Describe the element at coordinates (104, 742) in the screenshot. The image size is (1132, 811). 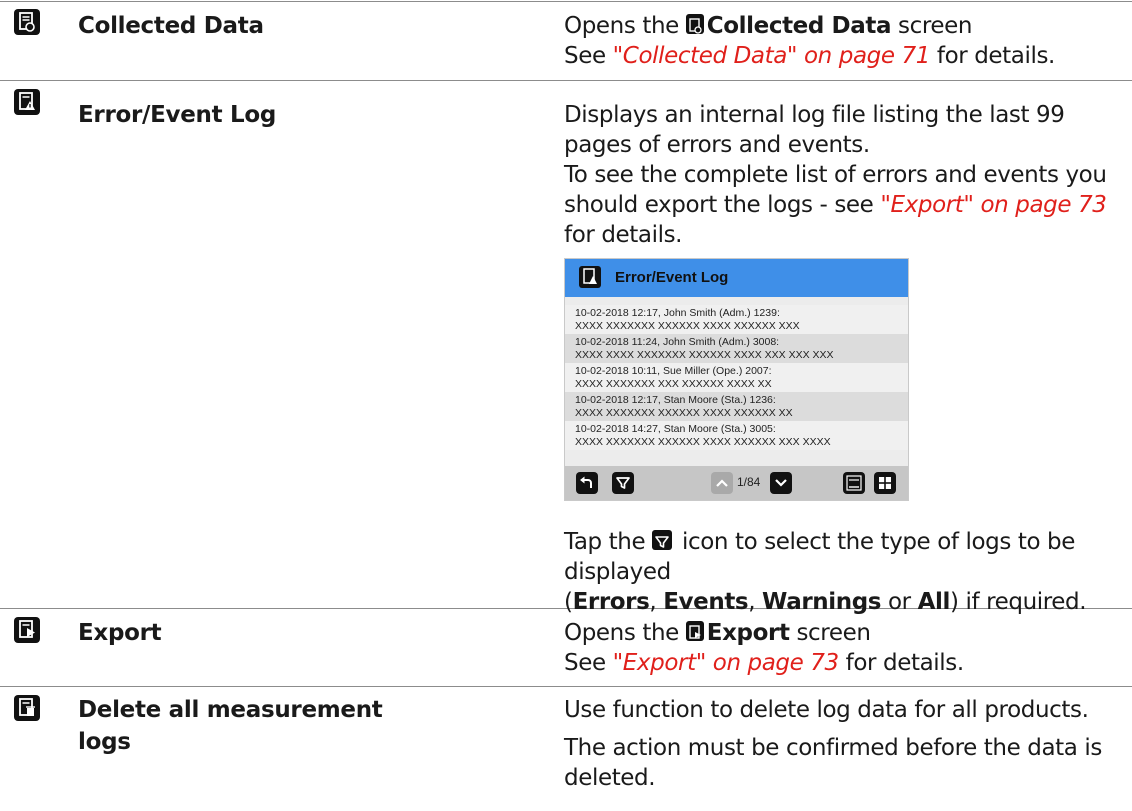
I see `label-line: logs` at that location.